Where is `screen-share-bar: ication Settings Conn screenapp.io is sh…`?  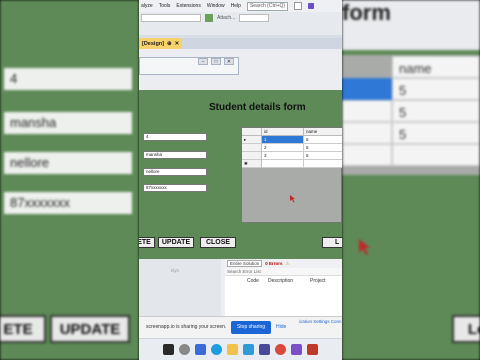
screen-share-bar: ication Settings Conn screenapp.io is sh… is located at coordinates (240, 327).